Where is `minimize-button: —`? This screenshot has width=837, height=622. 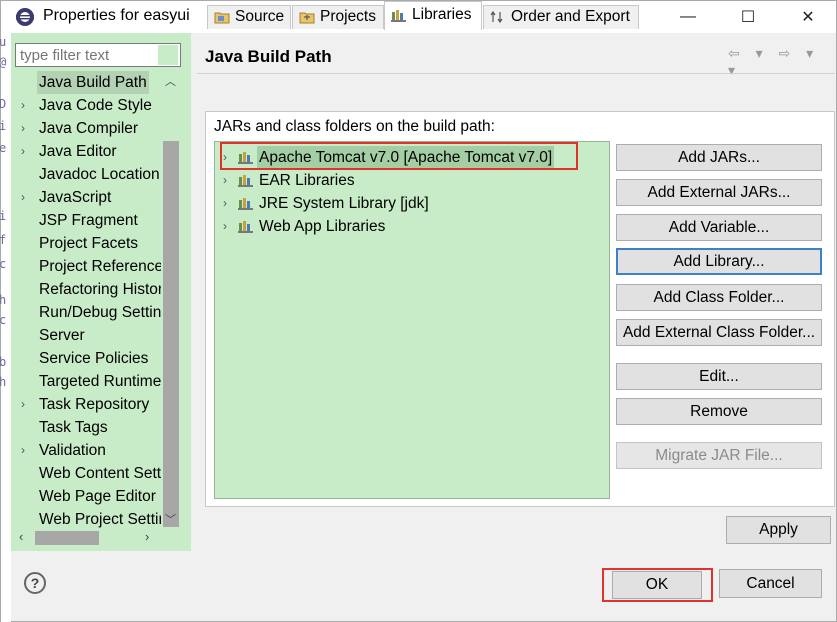
minimize-button: — is located at coordinates (688, 17).